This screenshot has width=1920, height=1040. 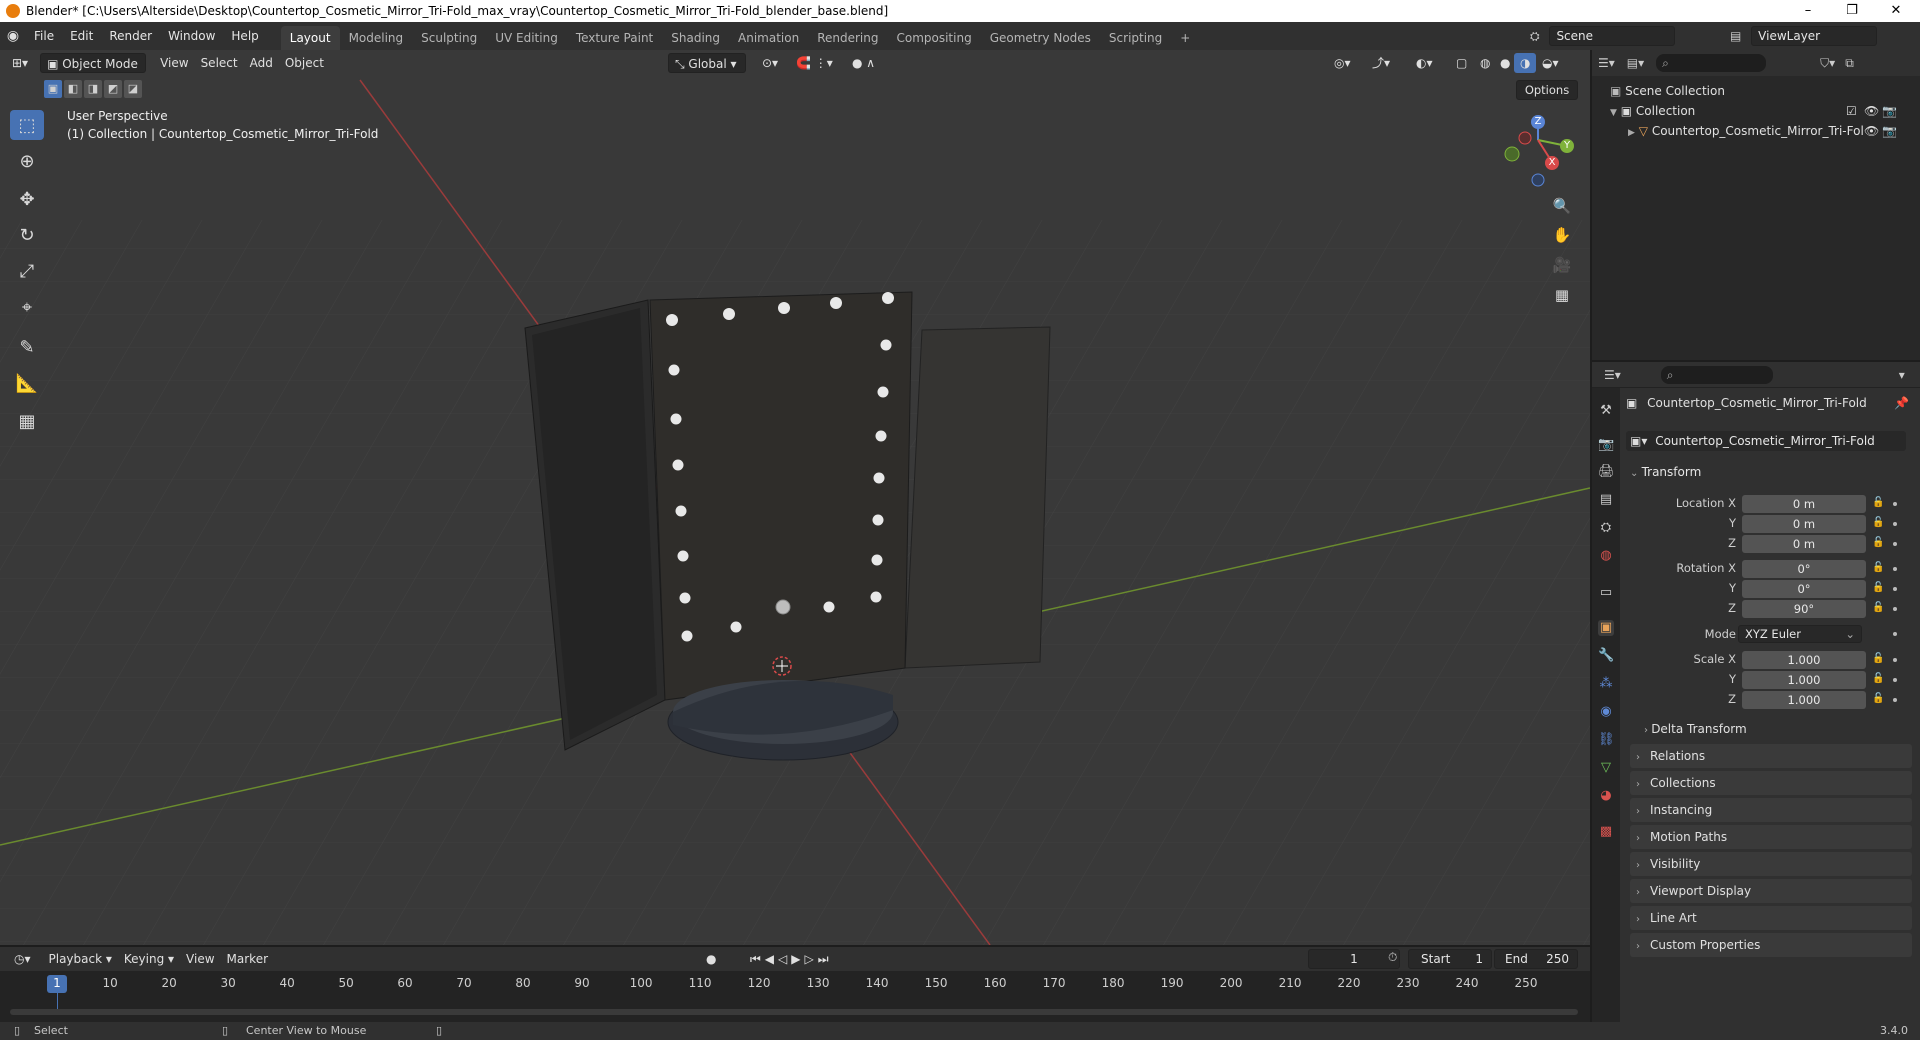 I want to click on minimize-button: –, so click(x=1808, y=11).